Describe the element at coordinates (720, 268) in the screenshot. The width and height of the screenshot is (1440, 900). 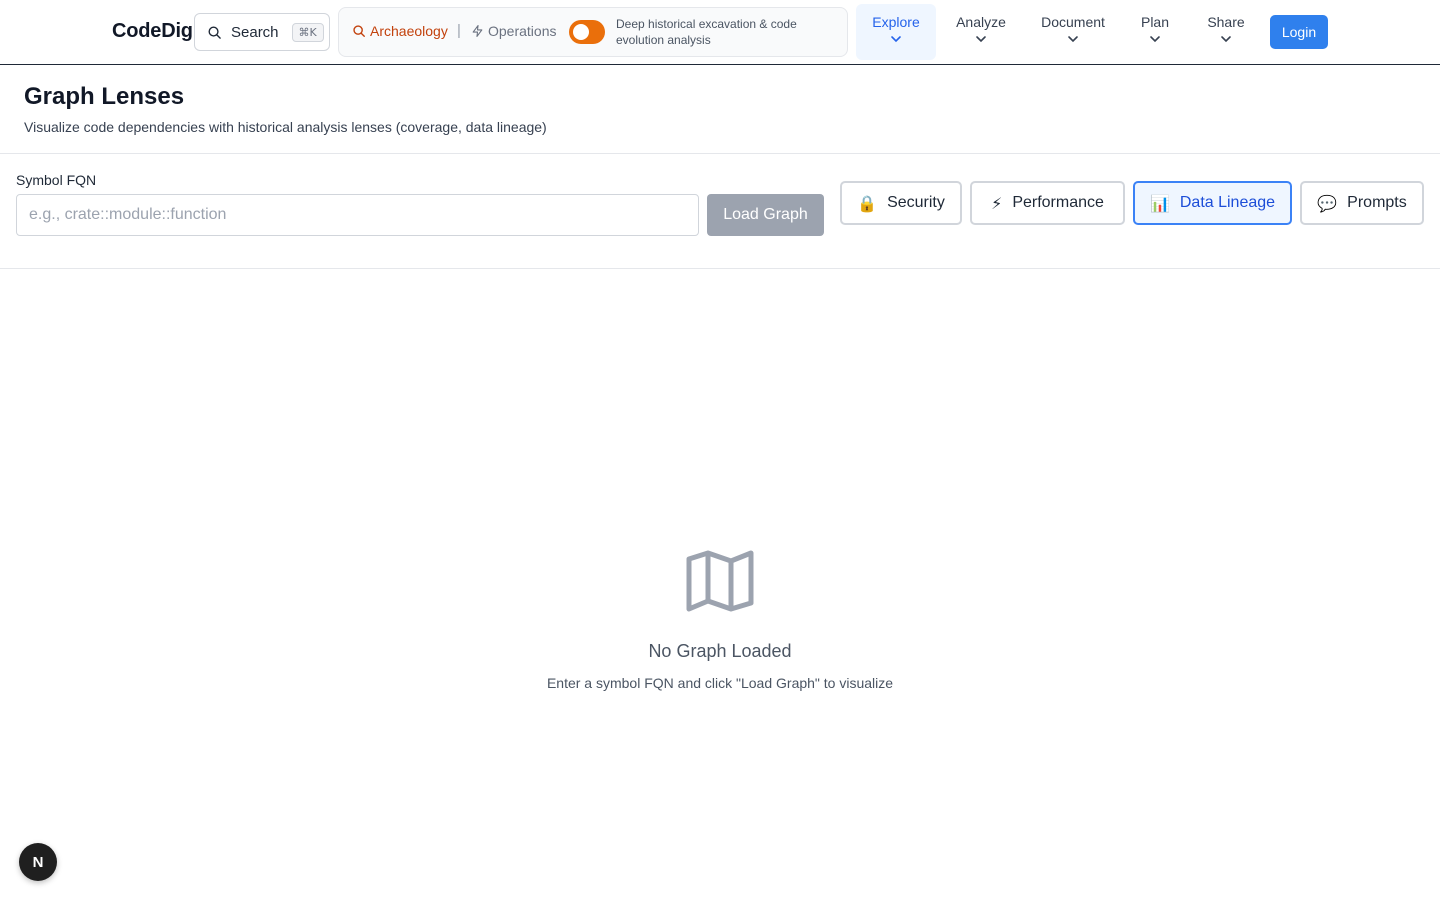
I see `controls-divider` at that location.